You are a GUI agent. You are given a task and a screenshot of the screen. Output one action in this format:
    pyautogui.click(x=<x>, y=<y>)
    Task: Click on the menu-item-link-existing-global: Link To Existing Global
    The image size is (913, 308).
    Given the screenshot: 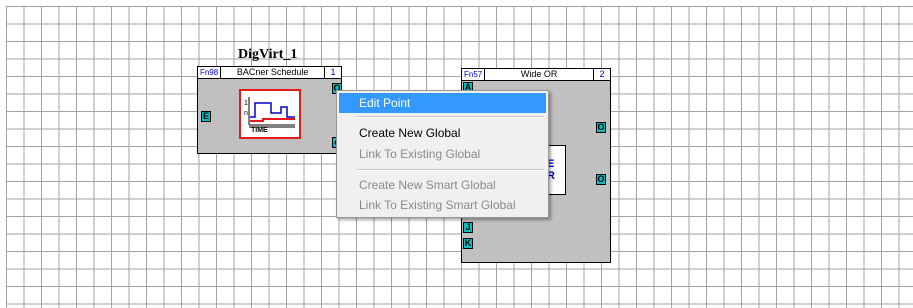 What is the action you would take?
    pyautogui.click(x=442, y=154)
    